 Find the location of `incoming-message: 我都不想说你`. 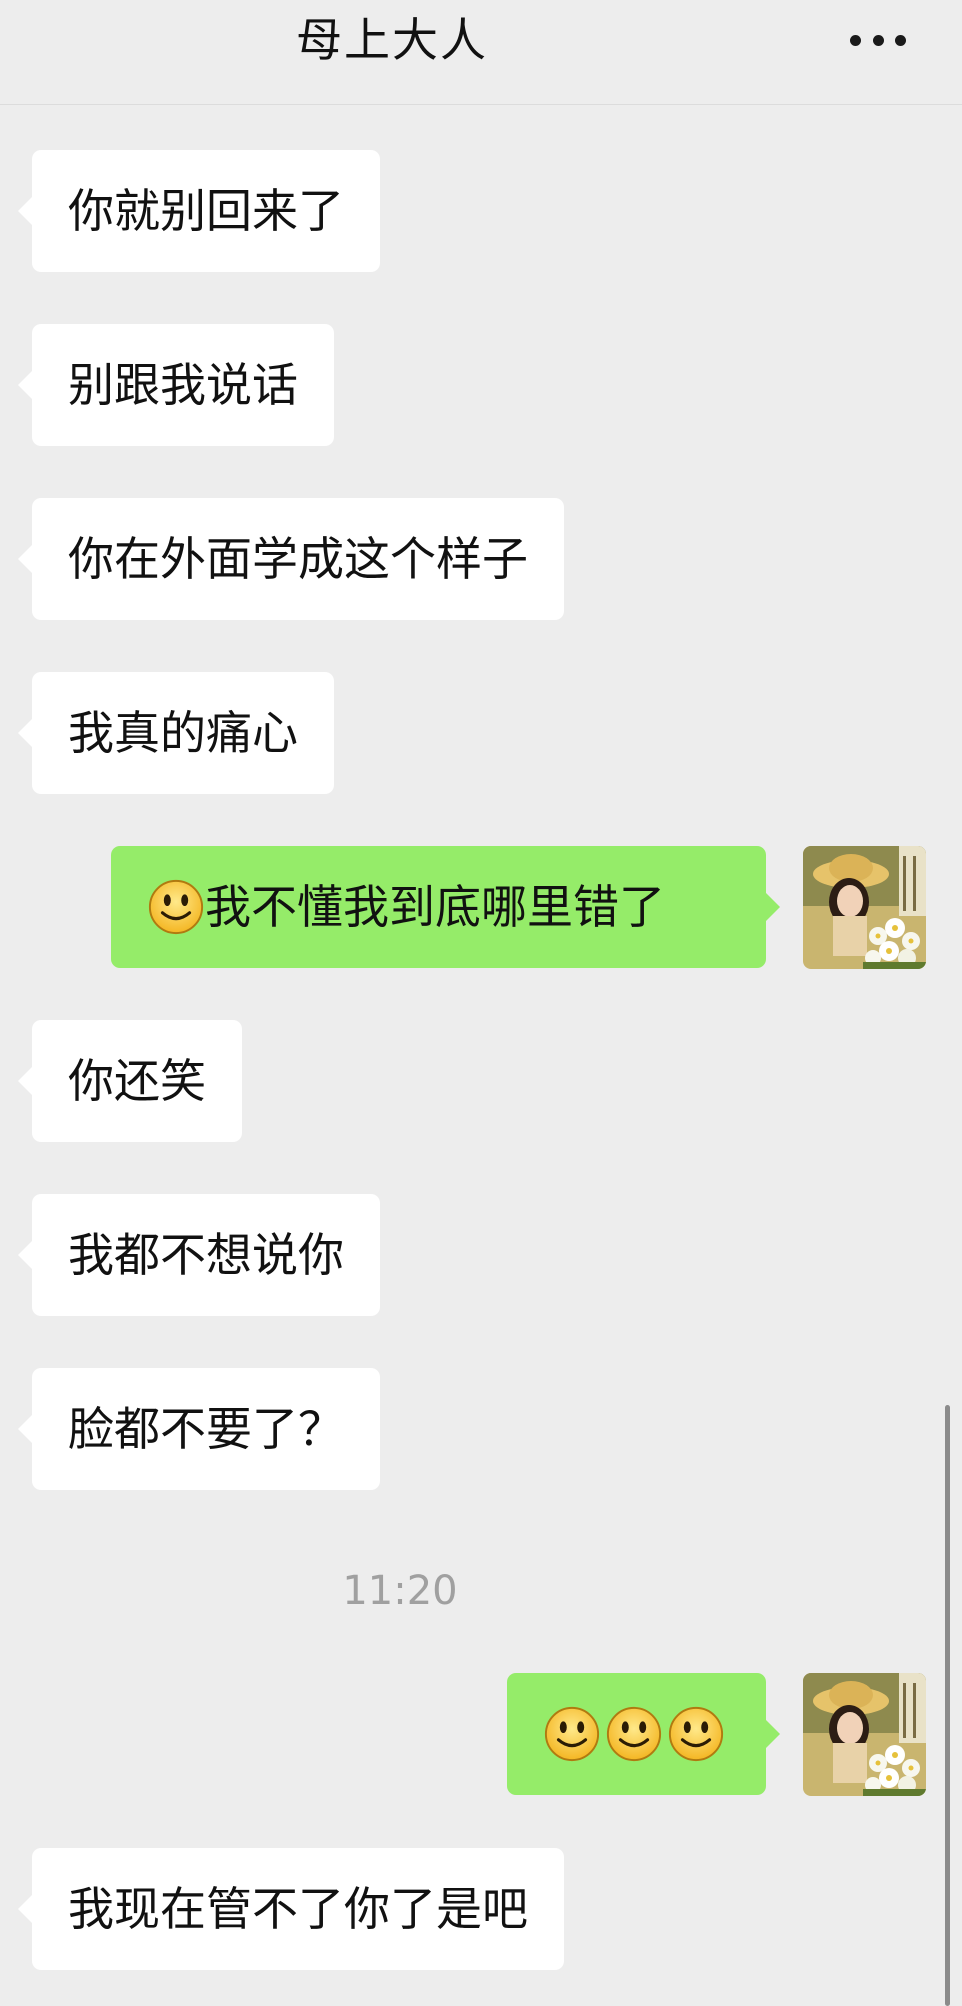

incoming-message: 我都不想说你 is located at coordinates (199, 1255).